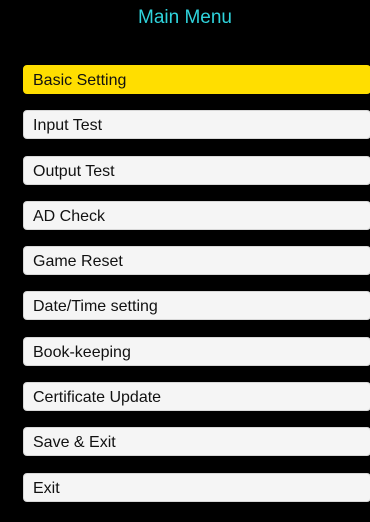 The image size is (370, 522). I want to click on menu-item-book-keeping: Book-keeping, so click(196, 351).